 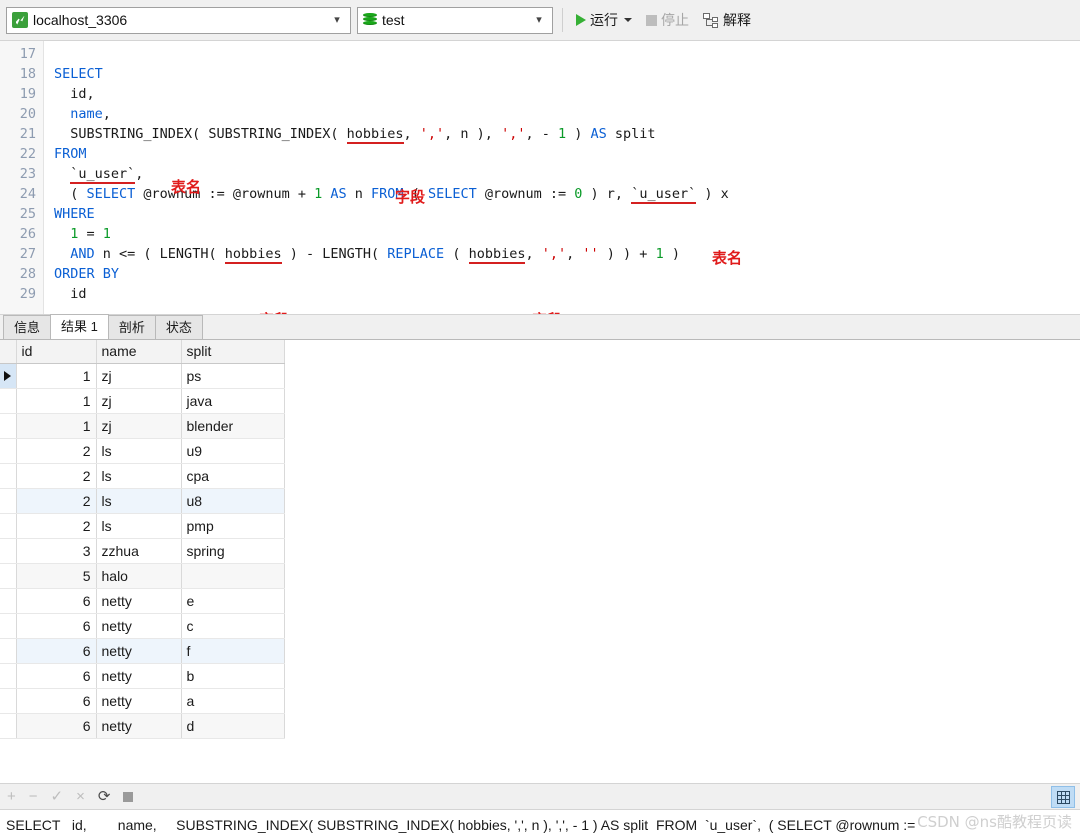 I want to click on refresh-icon: ⟳, so click(x=104, y=796).